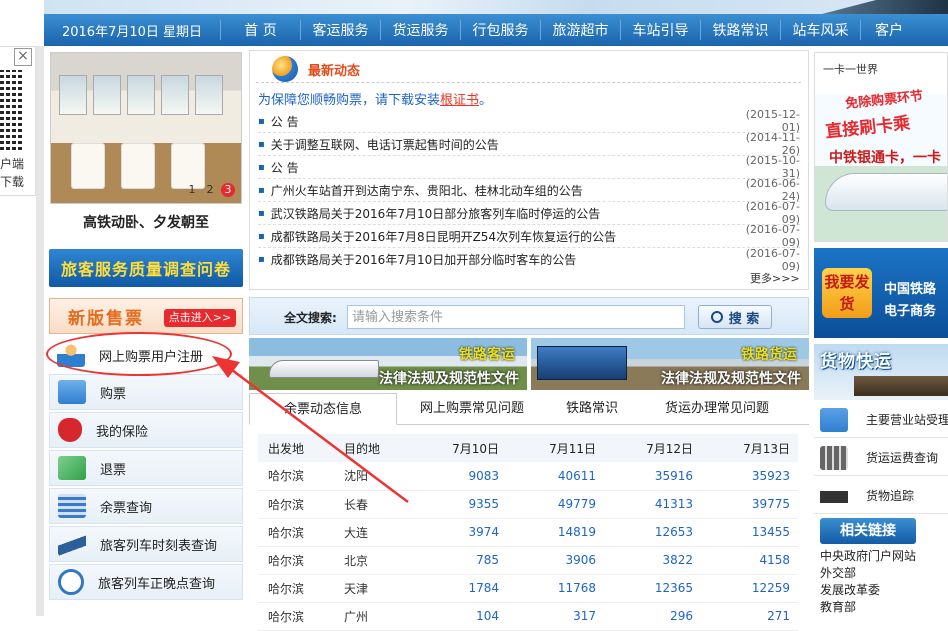 This screenshot has height=631, width=948. What do you see at coordinates (660, 30) in the screenshot?
I see `nav-station-guide: 车站引导` at bounding box center [660, 30].